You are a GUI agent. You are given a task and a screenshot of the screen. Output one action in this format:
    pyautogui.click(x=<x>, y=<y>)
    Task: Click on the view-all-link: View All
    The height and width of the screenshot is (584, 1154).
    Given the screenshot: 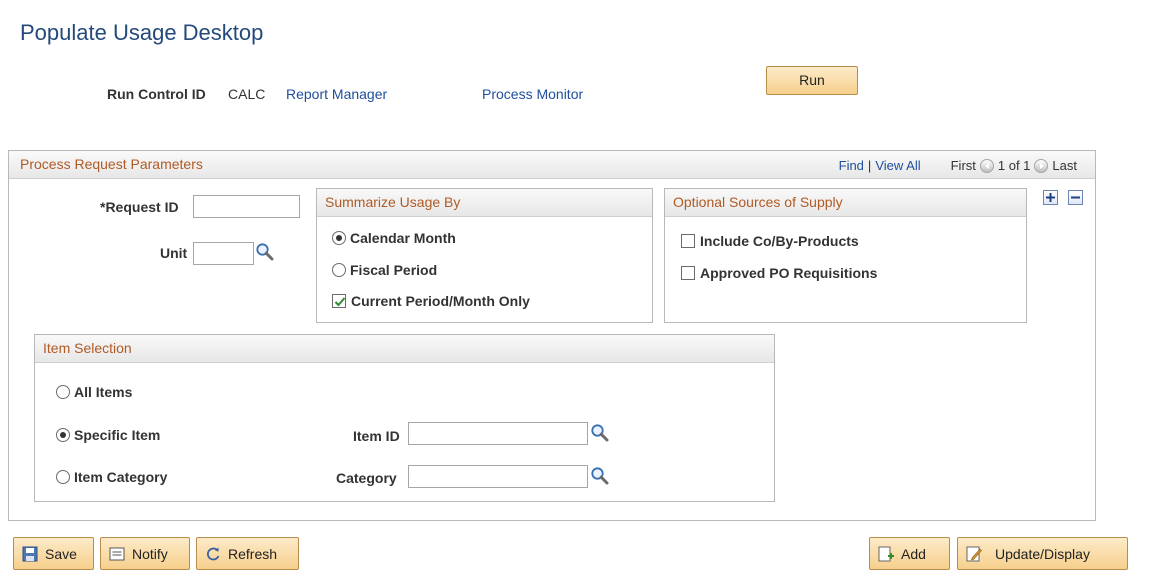 What is the action you would take?
    pyautogui.click(x=897, y=165)
    